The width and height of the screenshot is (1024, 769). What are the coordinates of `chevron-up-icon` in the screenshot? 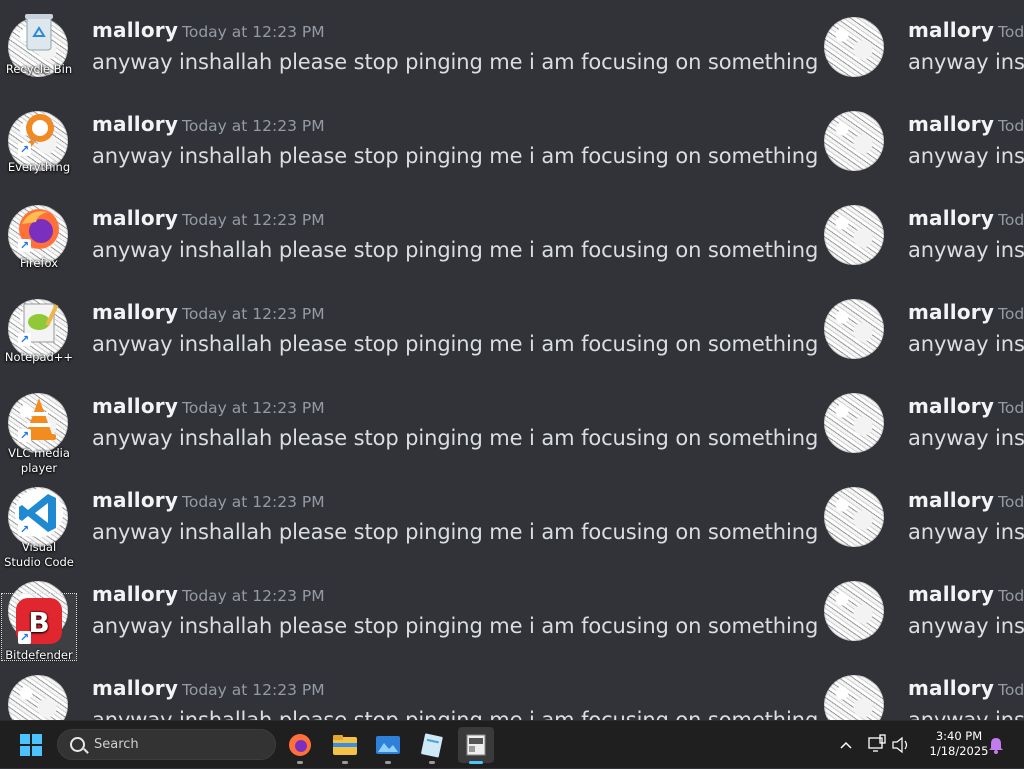 It's located at (846, 745).